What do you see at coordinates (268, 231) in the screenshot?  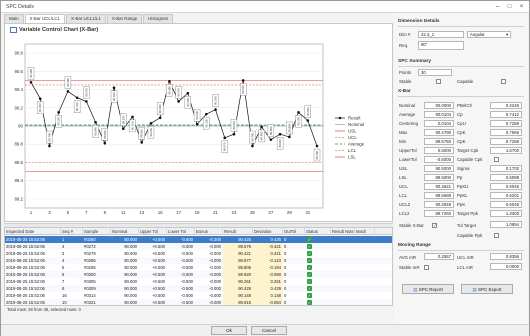 I see `column-header: Deviation` at bounding box center [268, 231].